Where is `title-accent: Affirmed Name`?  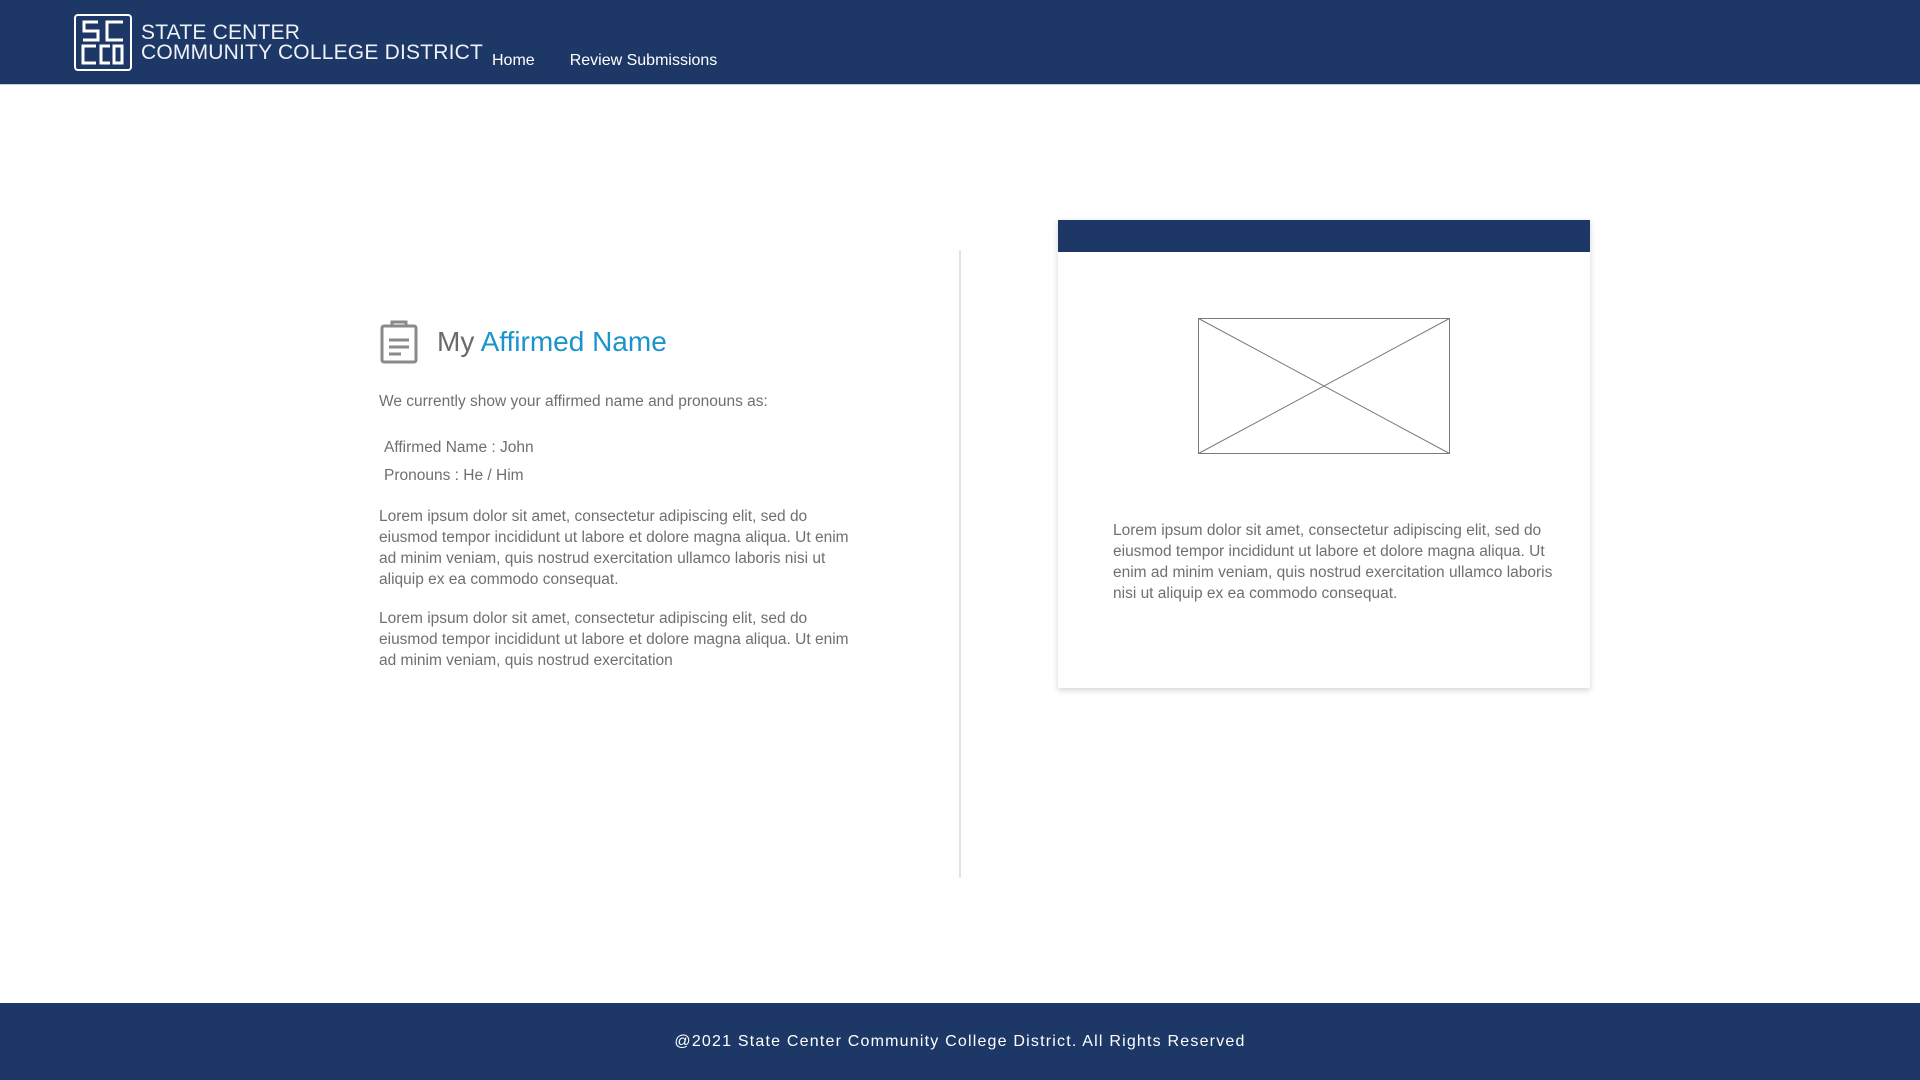
title-accent: Affirmed Name is located at coordinates (573, 341).